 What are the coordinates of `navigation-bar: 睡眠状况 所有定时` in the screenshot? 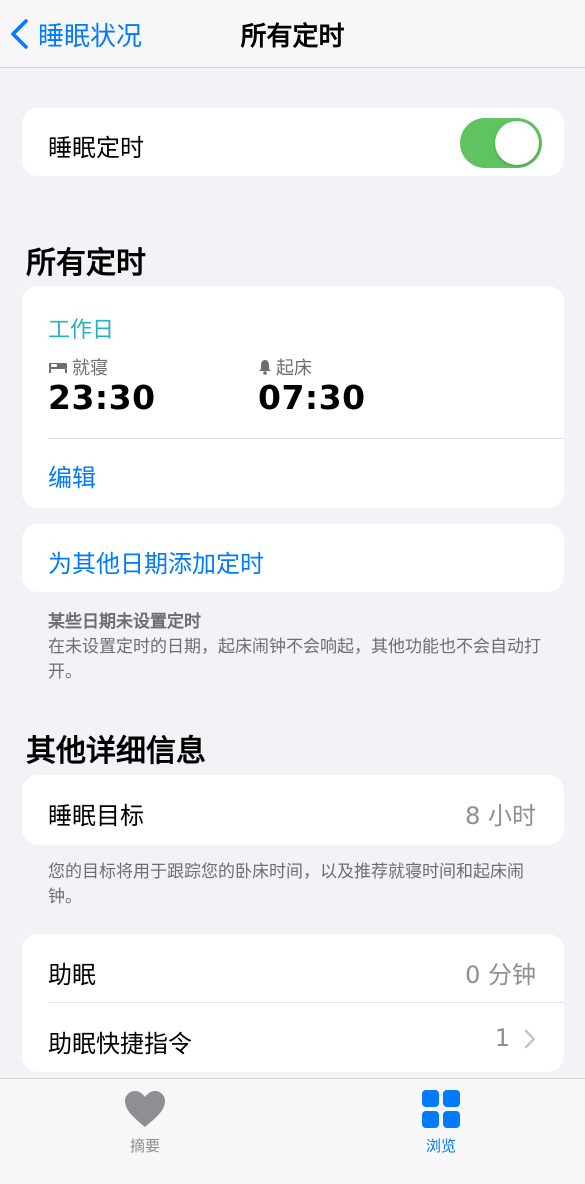 It's located at (292, 34).